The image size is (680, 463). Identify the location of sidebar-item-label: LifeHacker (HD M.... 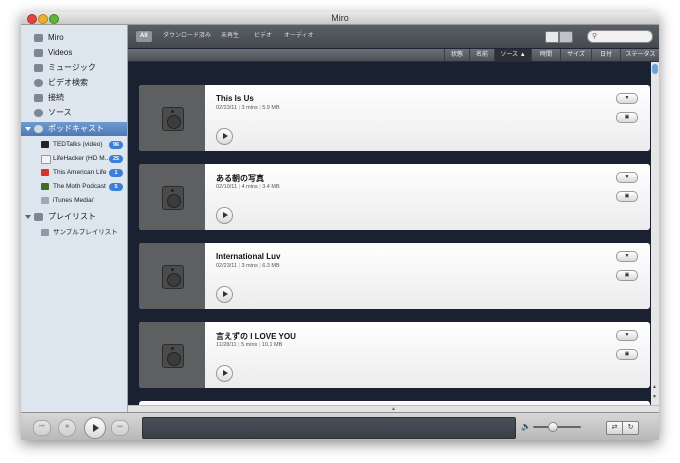
(81, 158).